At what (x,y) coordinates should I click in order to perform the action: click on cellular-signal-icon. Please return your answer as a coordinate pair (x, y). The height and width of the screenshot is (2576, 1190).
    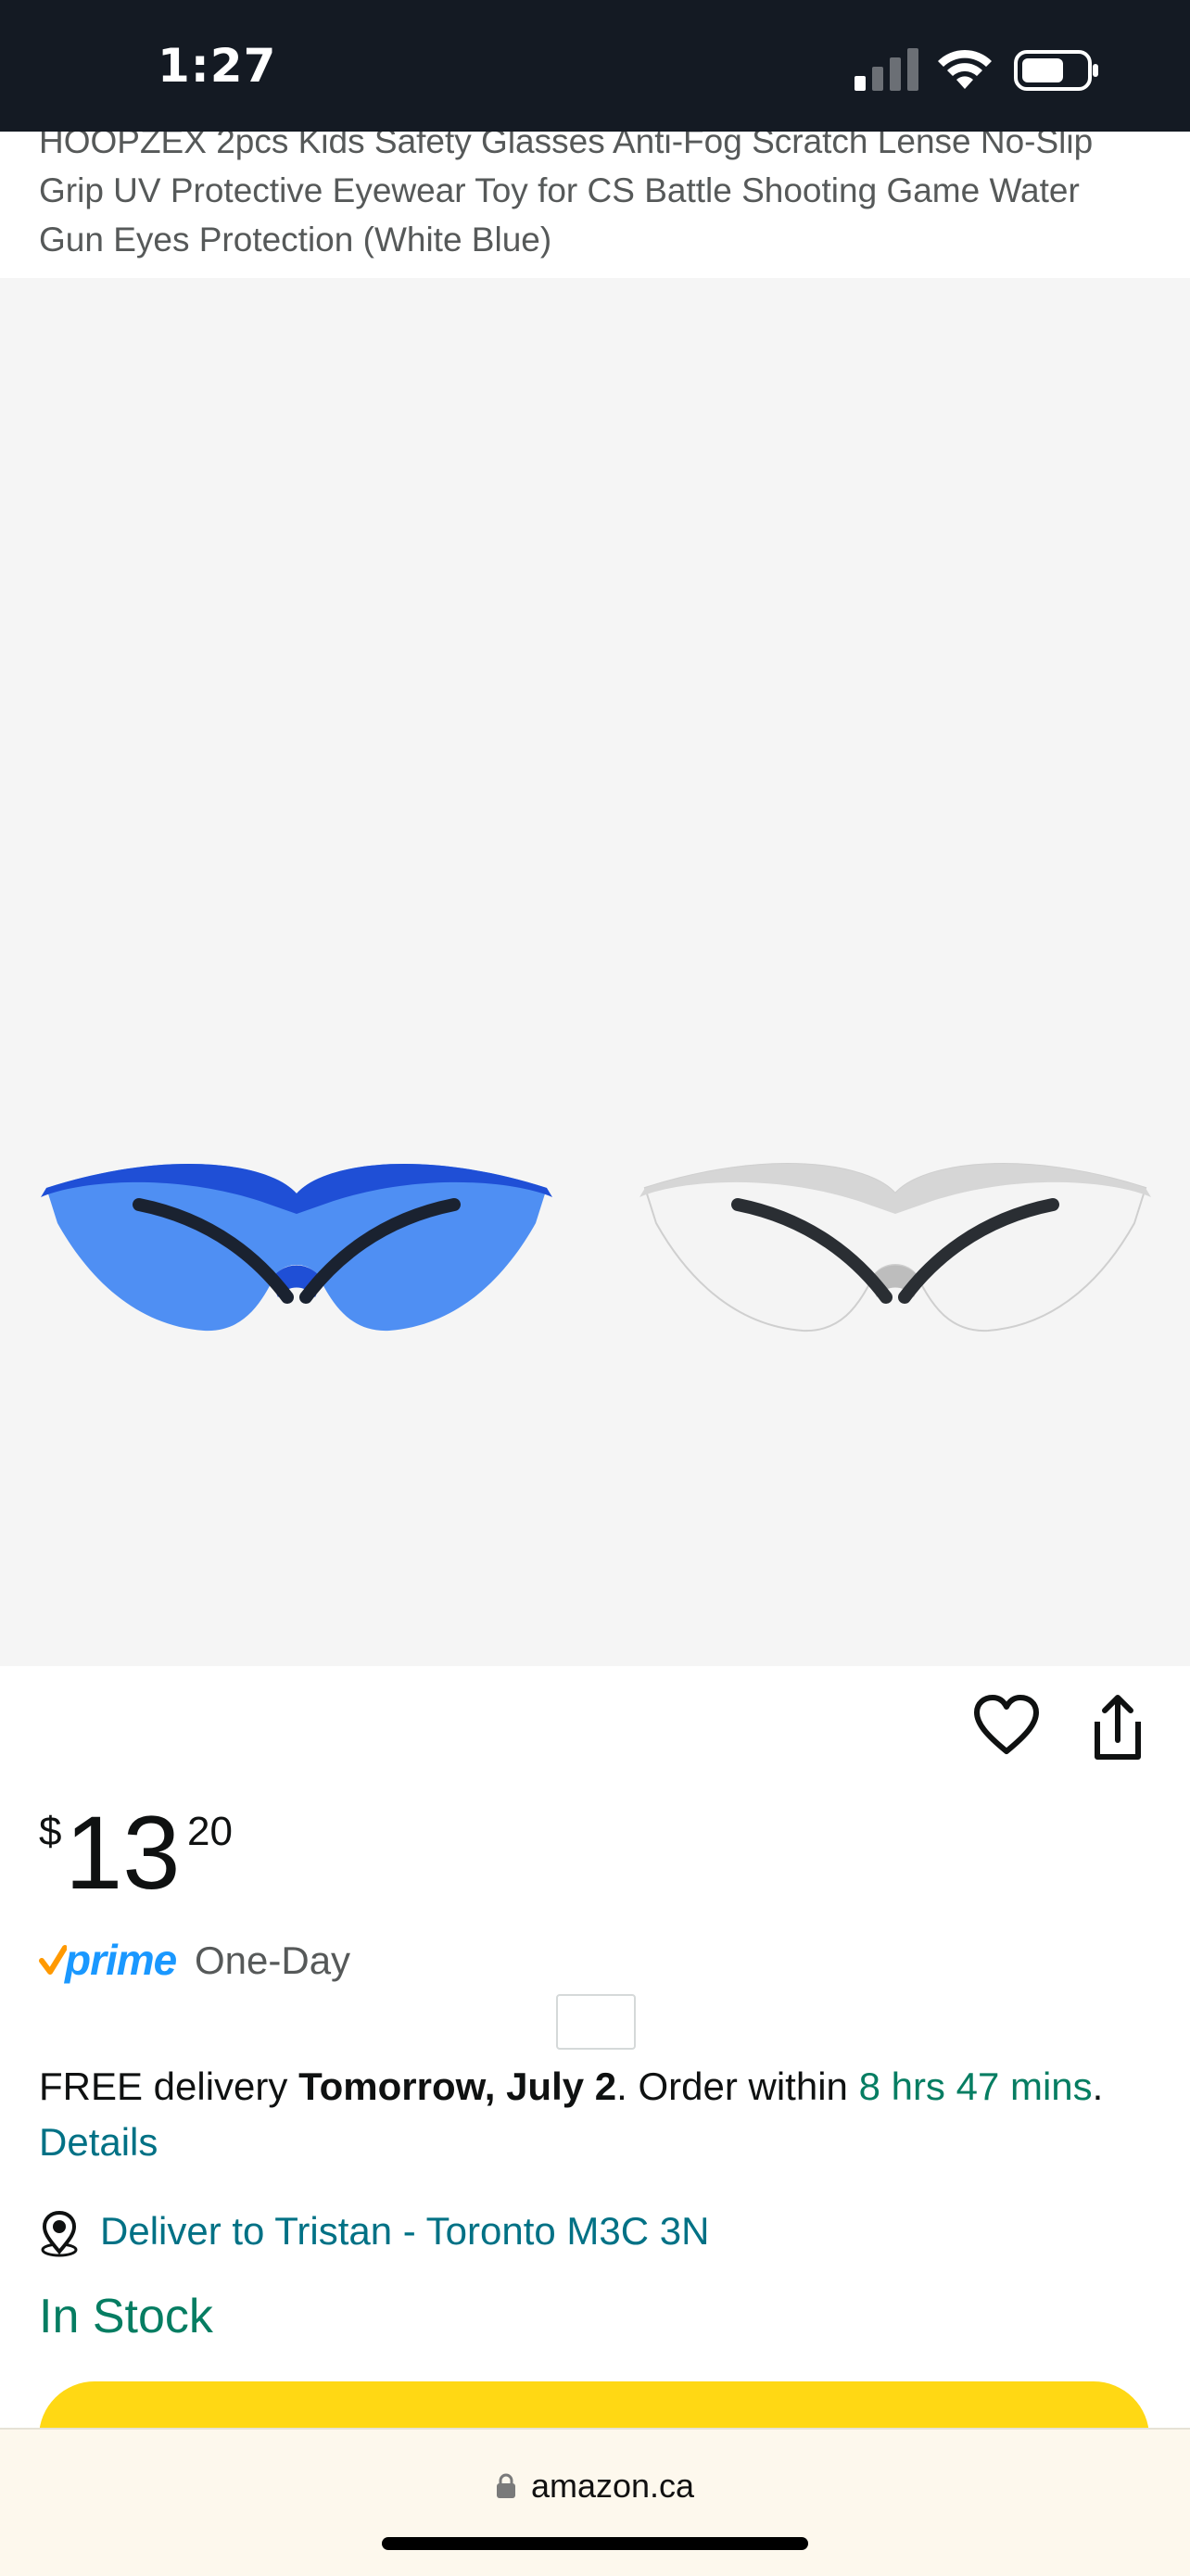
    Looking at the image, I should click on (886, 69).